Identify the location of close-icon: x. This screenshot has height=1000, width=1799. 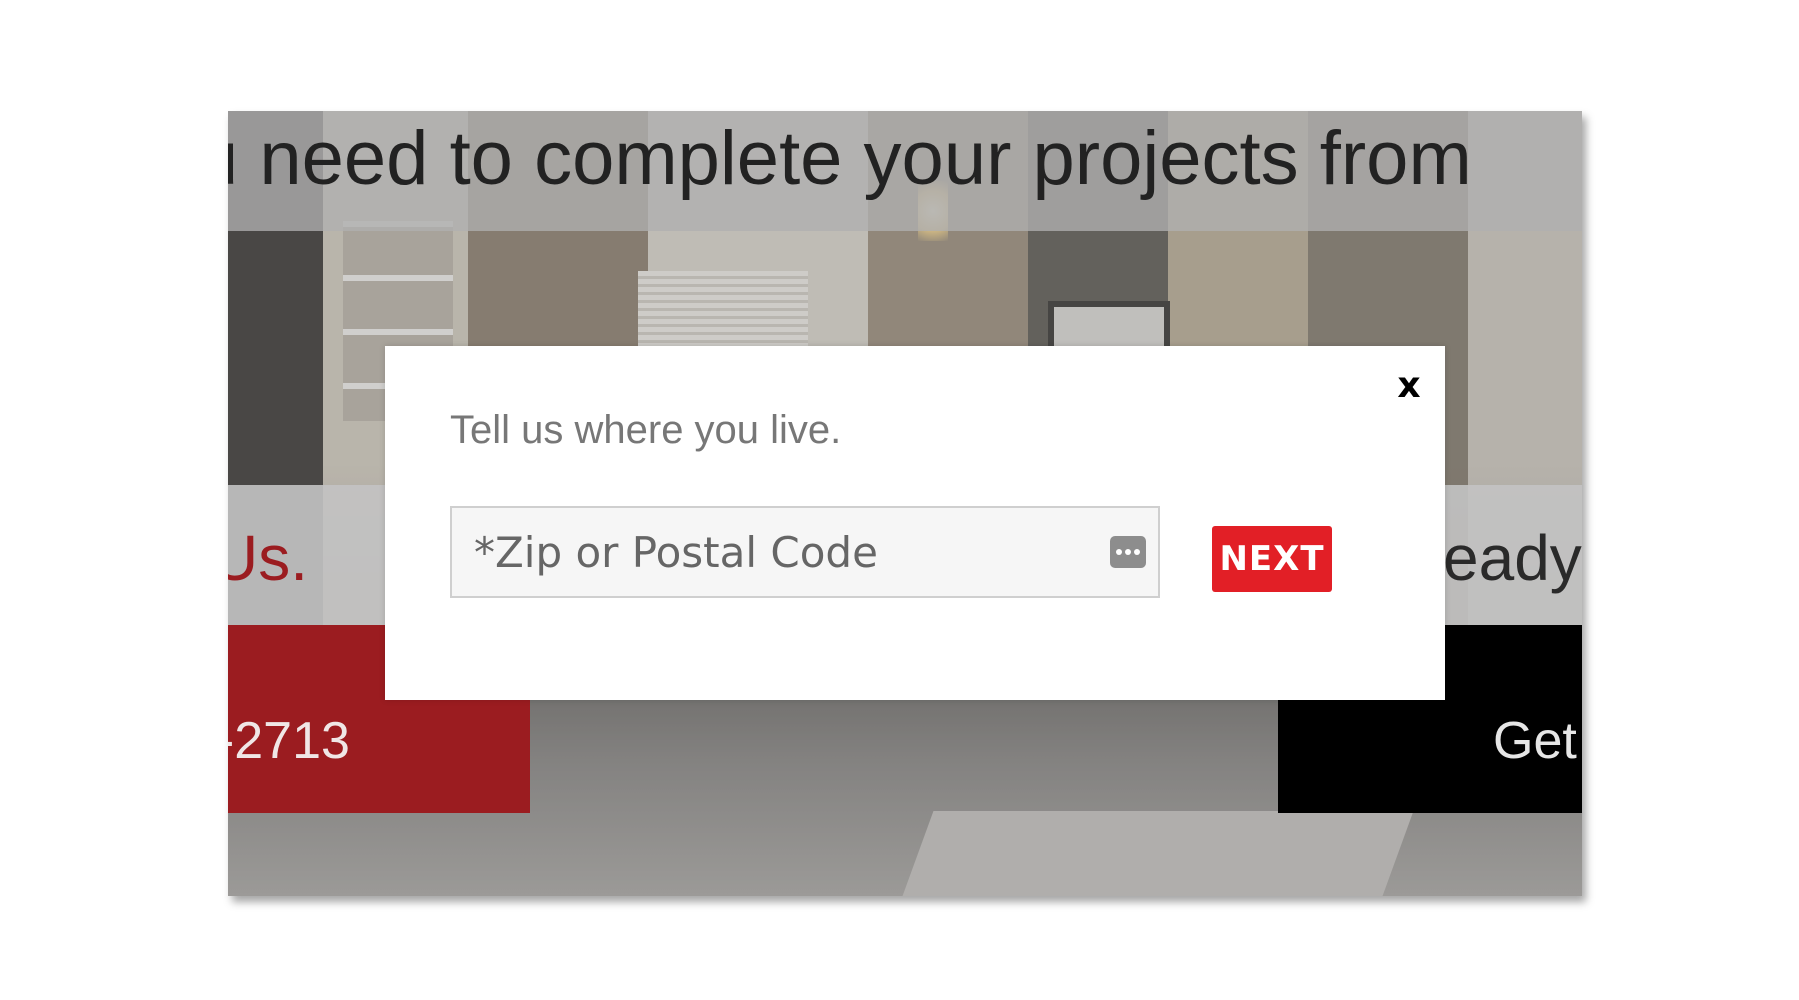
(1409, 386).